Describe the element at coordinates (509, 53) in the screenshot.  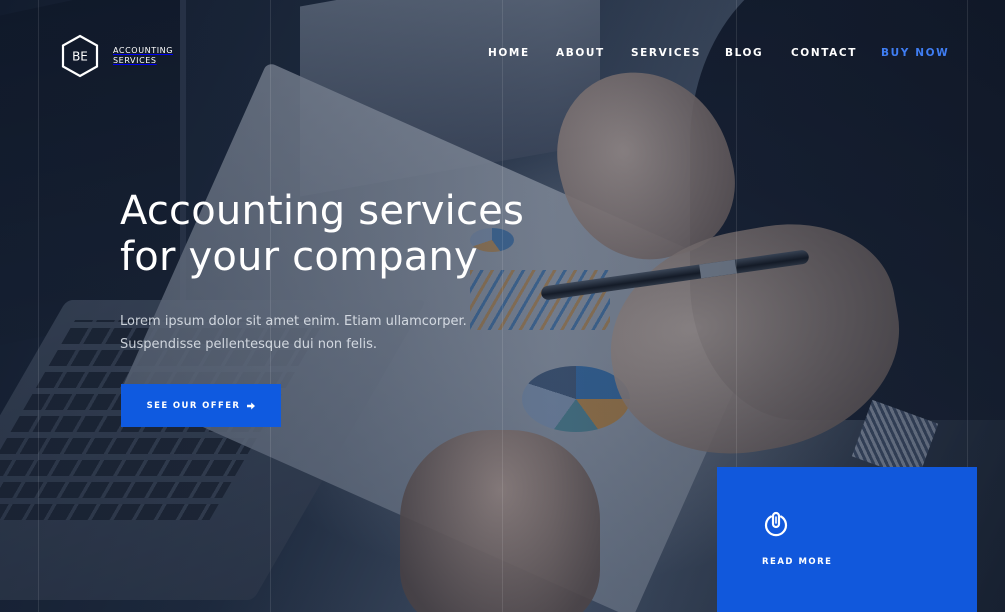
I see `nav-item-home: HOME` at that location.